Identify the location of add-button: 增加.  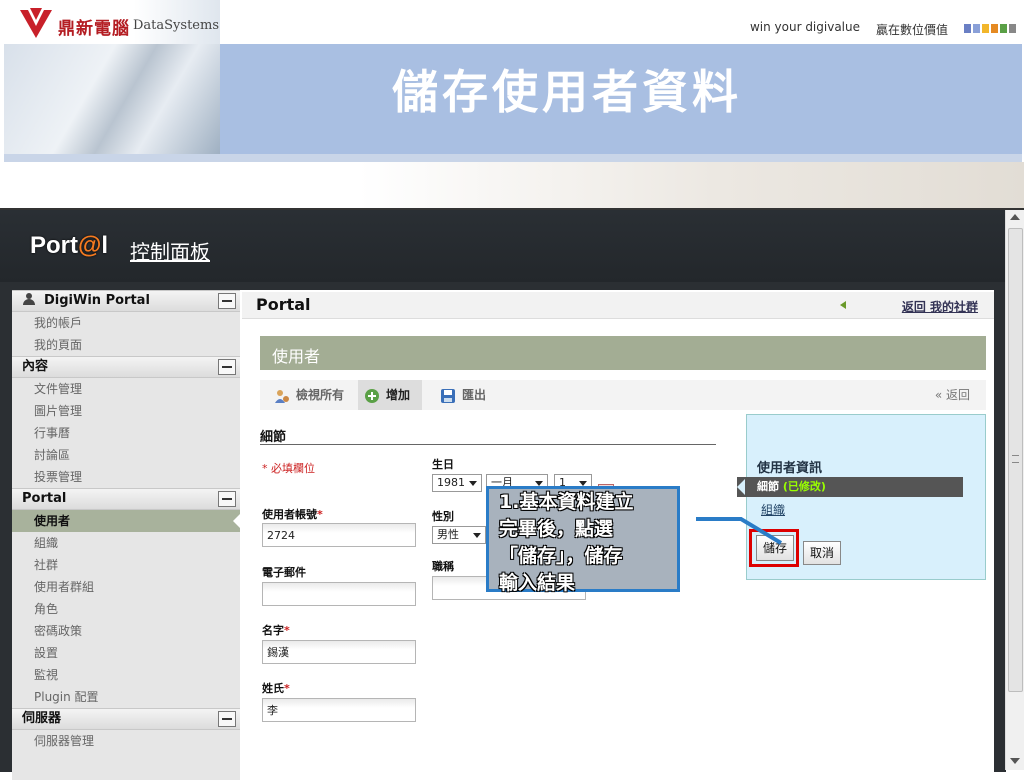
(390, 395).